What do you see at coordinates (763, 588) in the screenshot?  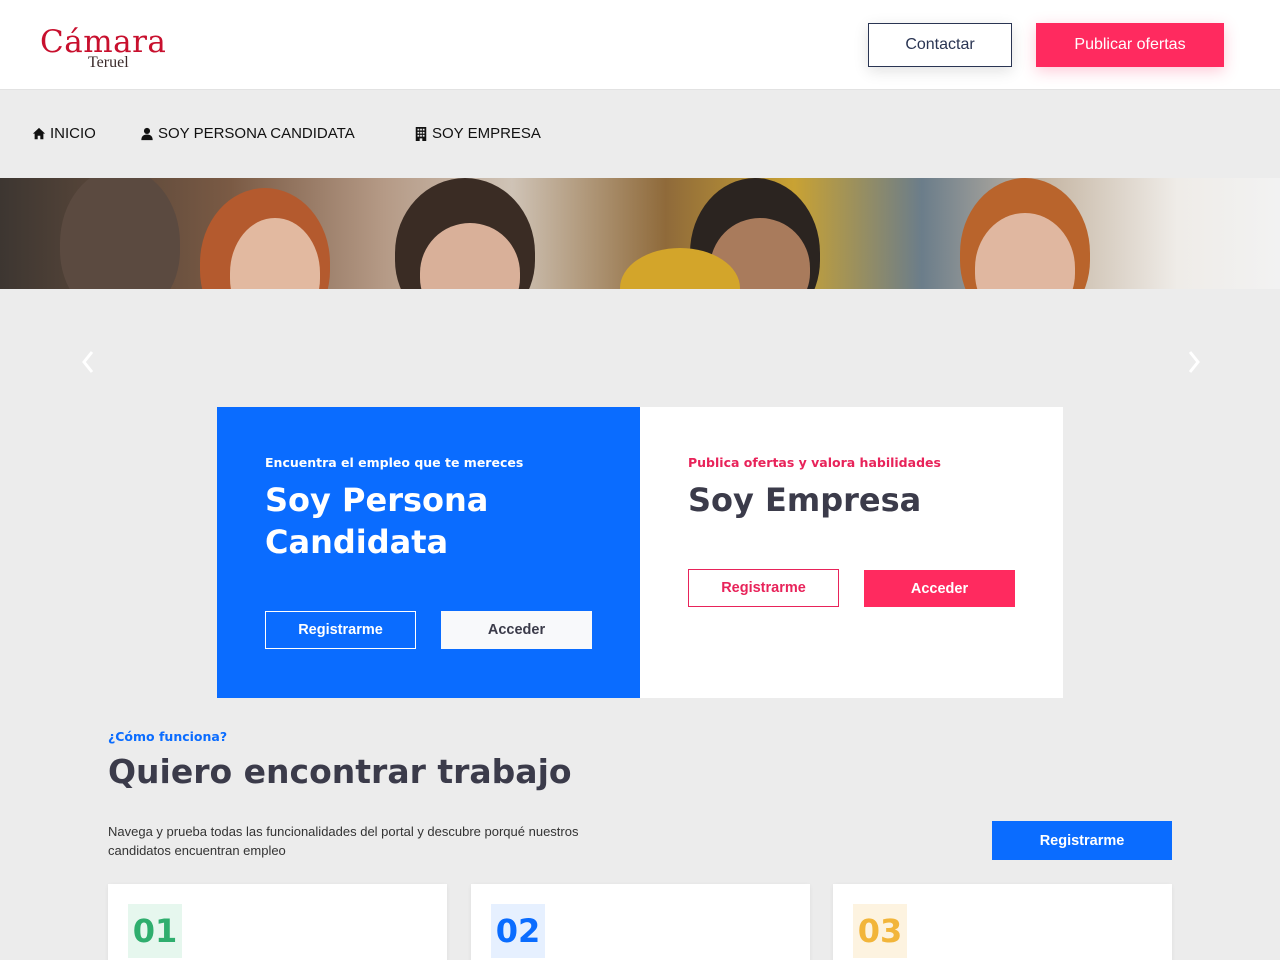 I see `company-register-button: Registrarme` at bounding box center [763, 588].